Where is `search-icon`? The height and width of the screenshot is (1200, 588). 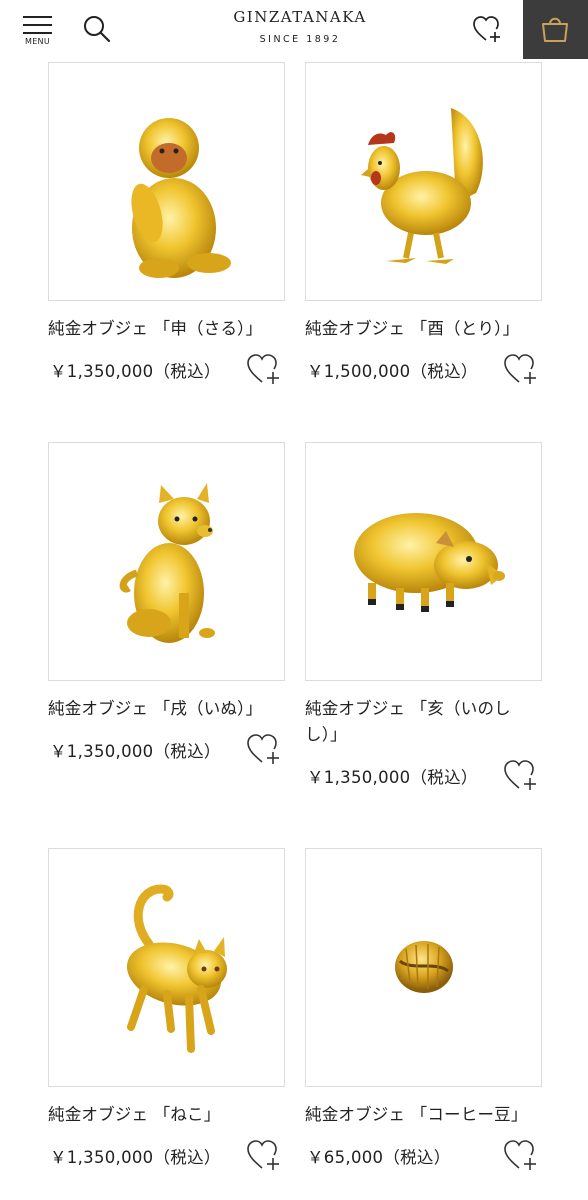
search-icon is located at coordinates (97, 29).